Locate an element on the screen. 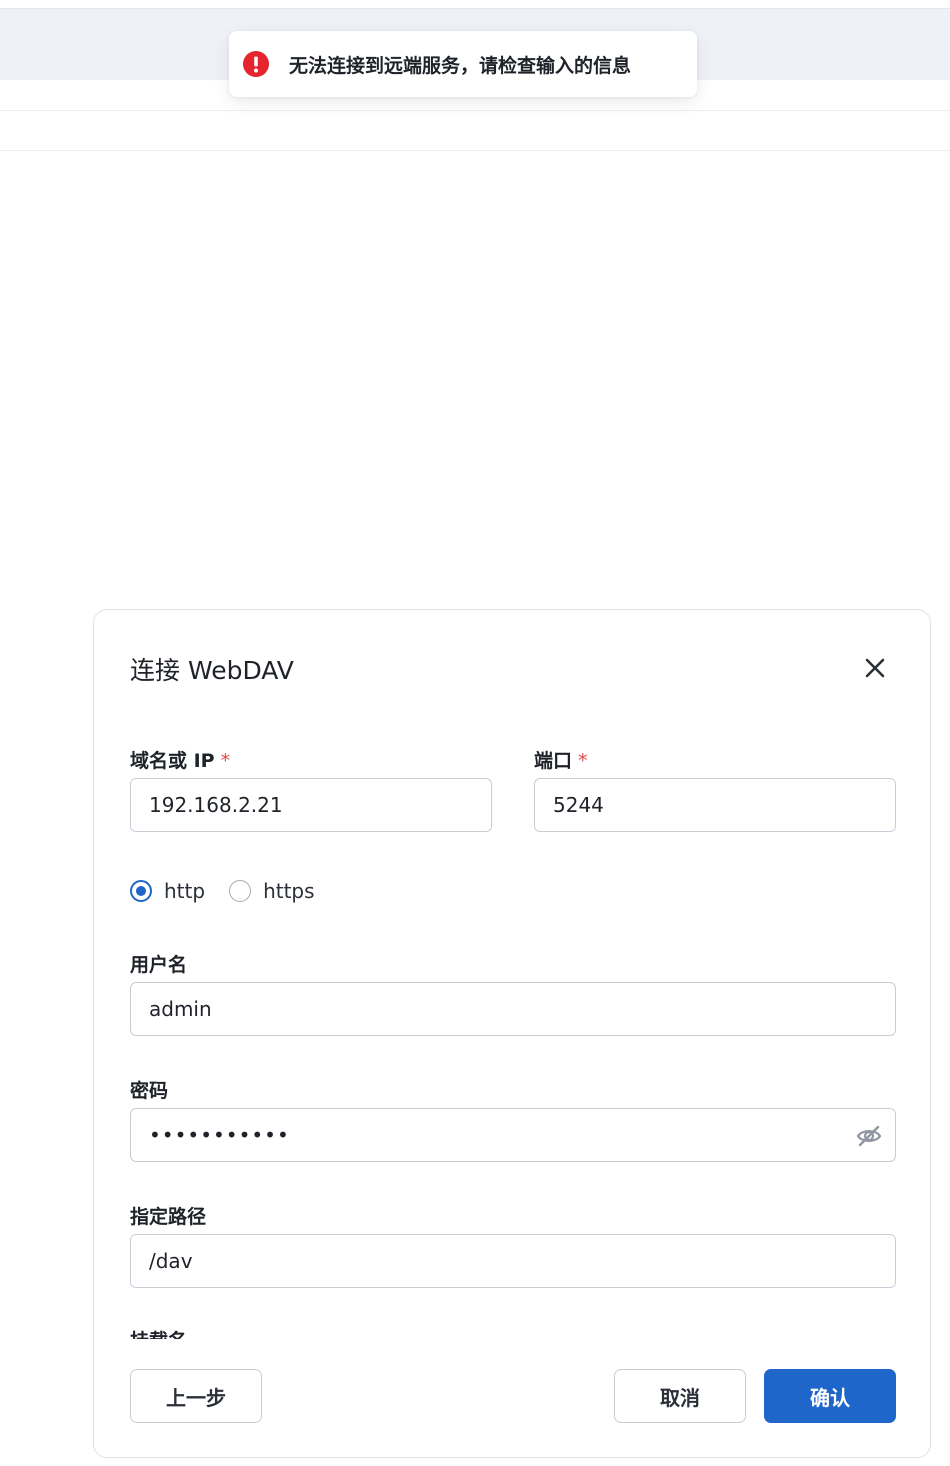  radio-http is located at coordinates (141, 891).